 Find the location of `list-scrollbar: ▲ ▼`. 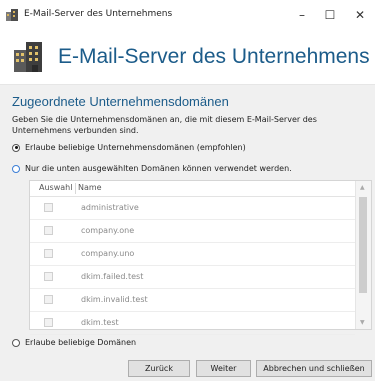

list-scrollbar: ▲ ▼ is located at coordinates (363, 255).